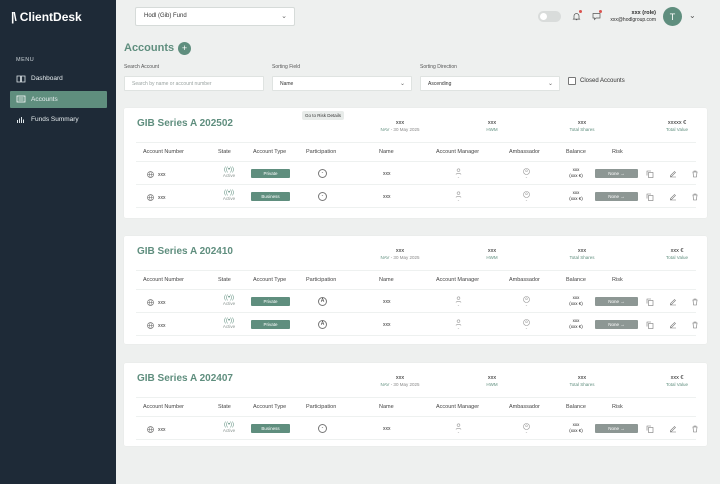 Image resolution: width=720 pixels, height=484 pixels. I want to click on sorting-direction-label: Sorting Direction, so click(438, 67).